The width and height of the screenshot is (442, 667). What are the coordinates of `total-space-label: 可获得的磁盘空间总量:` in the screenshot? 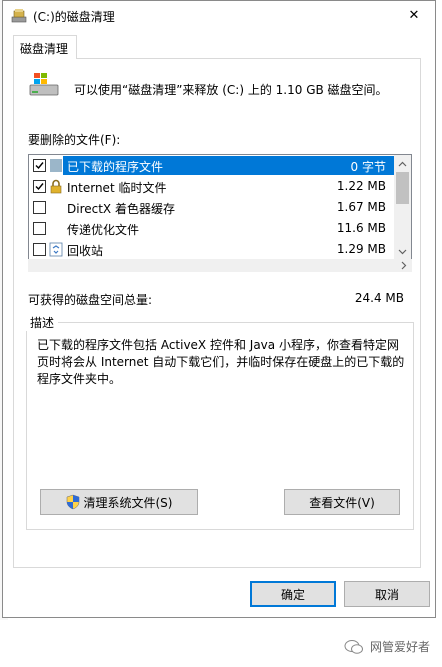 It's located at (90, 300).